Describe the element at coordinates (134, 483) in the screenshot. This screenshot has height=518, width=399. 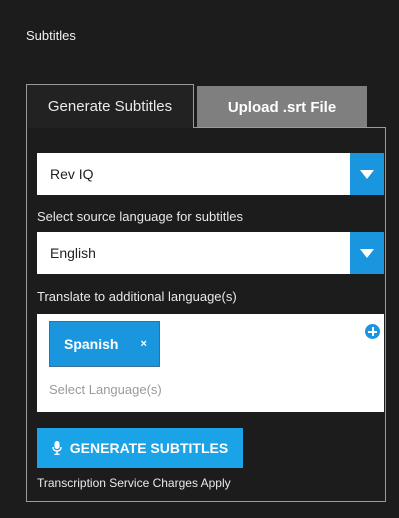
I see `charges-note: Transcription Service Charges Apply` at that location.